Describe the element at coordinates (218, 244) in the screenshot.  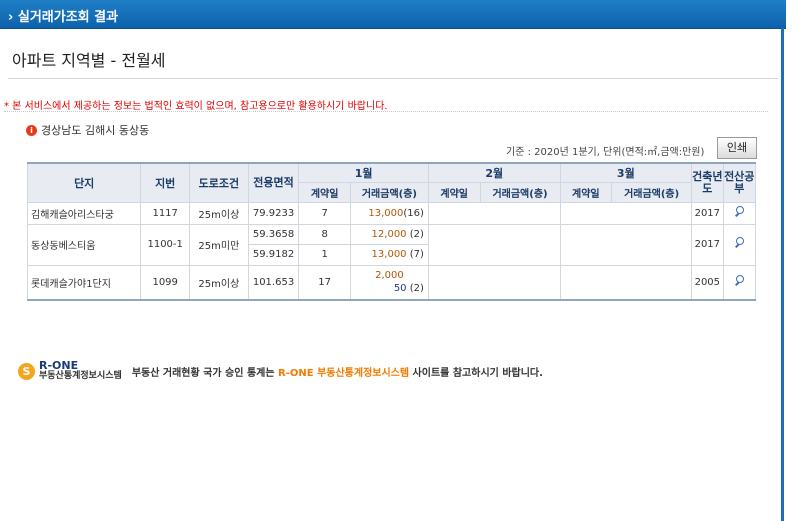
I see `road-condition: 25m미만` at that location.